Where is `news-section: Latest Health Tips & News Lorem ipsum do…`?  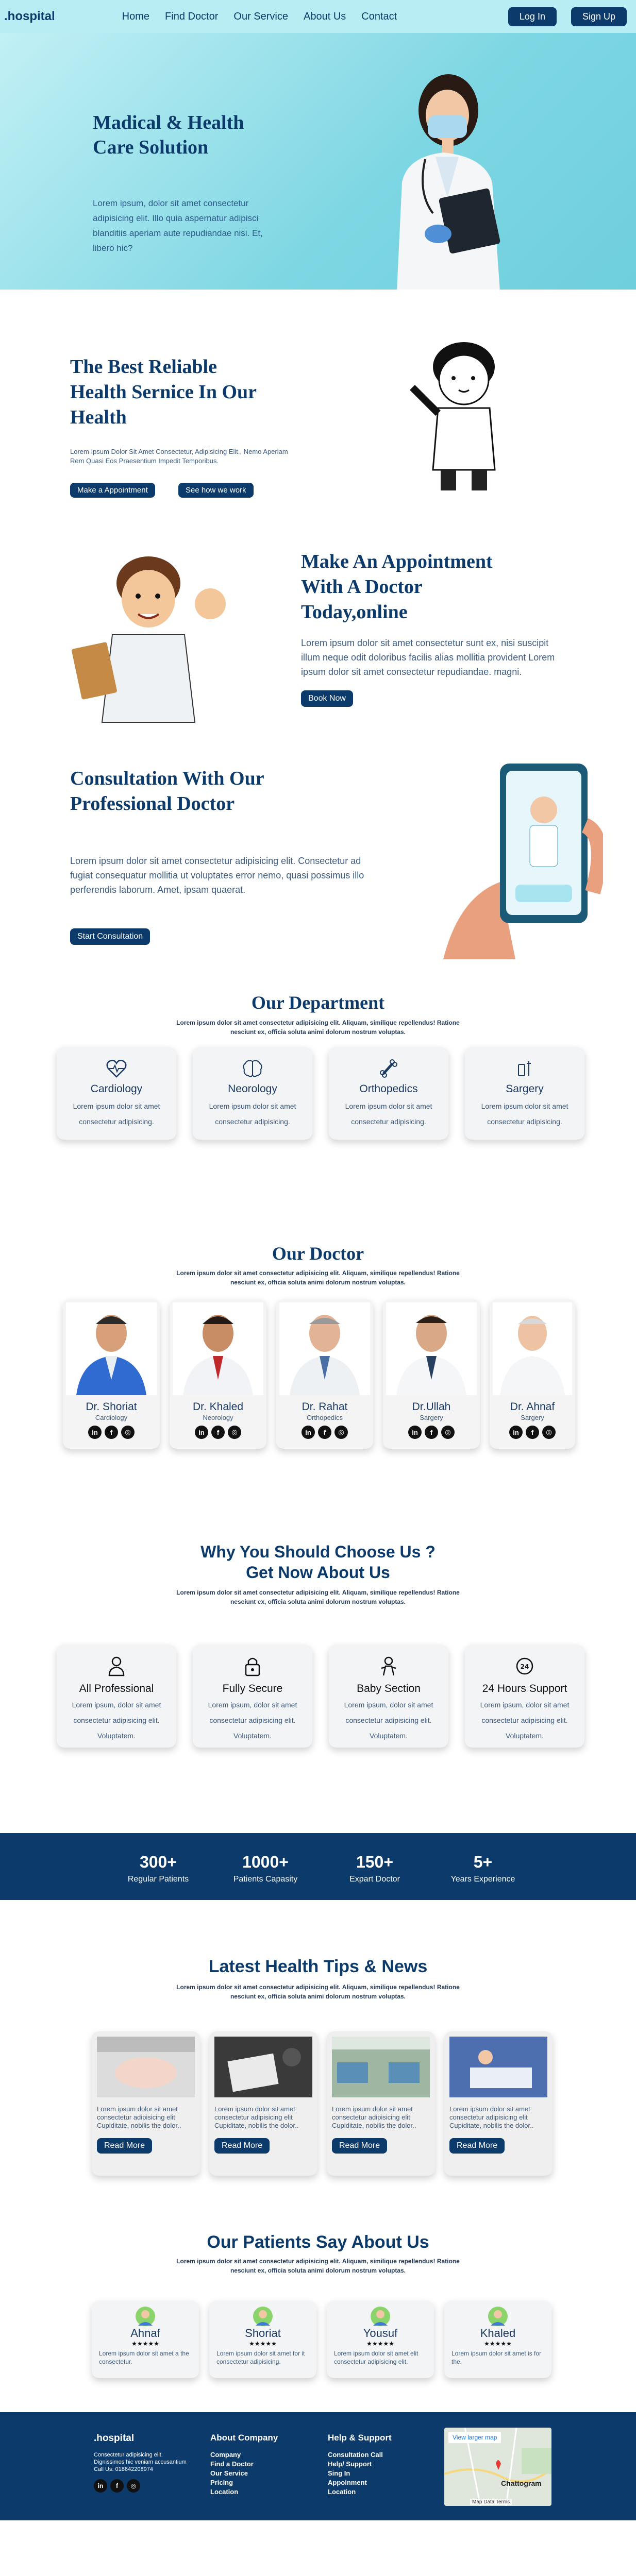 news-section: Latest Health Tips & News Lorem ipsum do… is located at coordinates (318, 2039).